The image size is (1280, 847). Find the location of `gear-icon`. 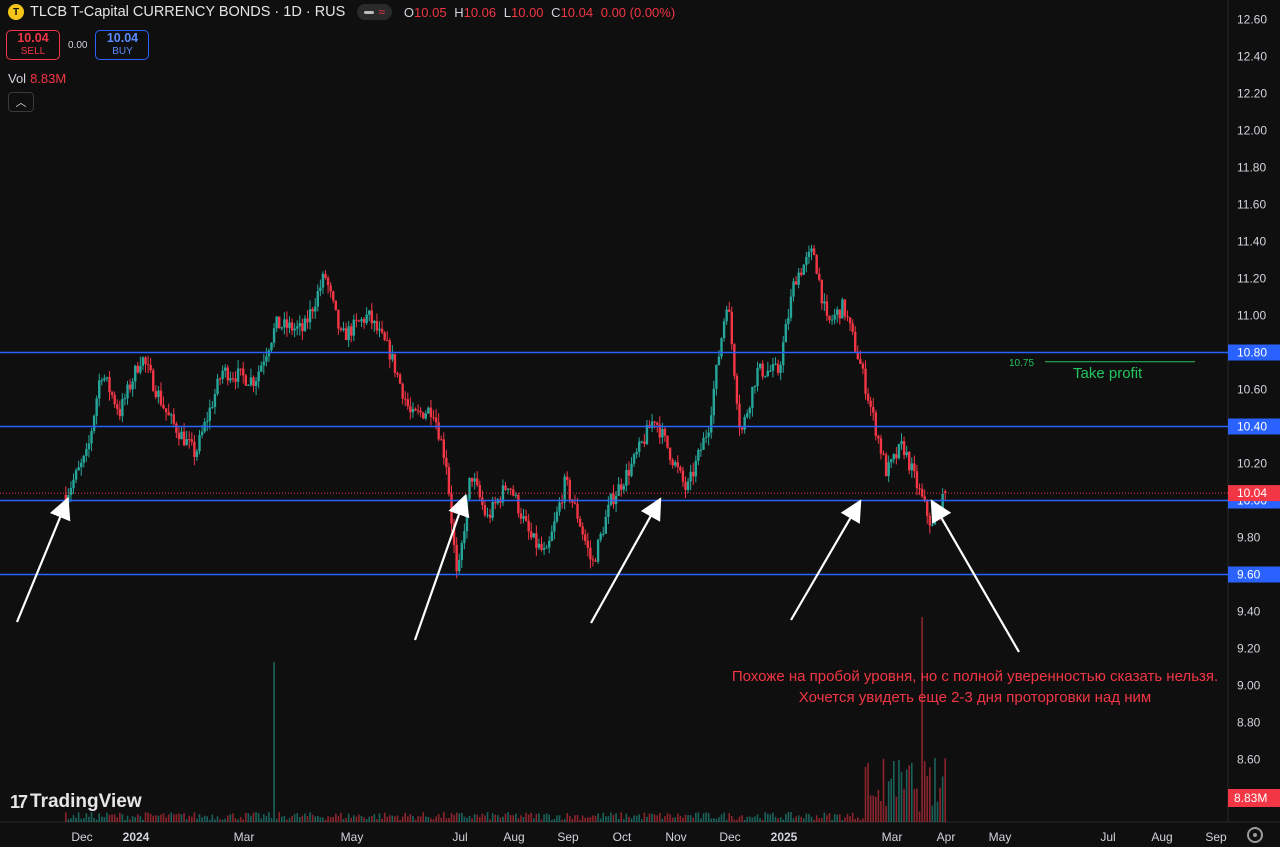

gear-icon is located at coordinates (1255, 835).